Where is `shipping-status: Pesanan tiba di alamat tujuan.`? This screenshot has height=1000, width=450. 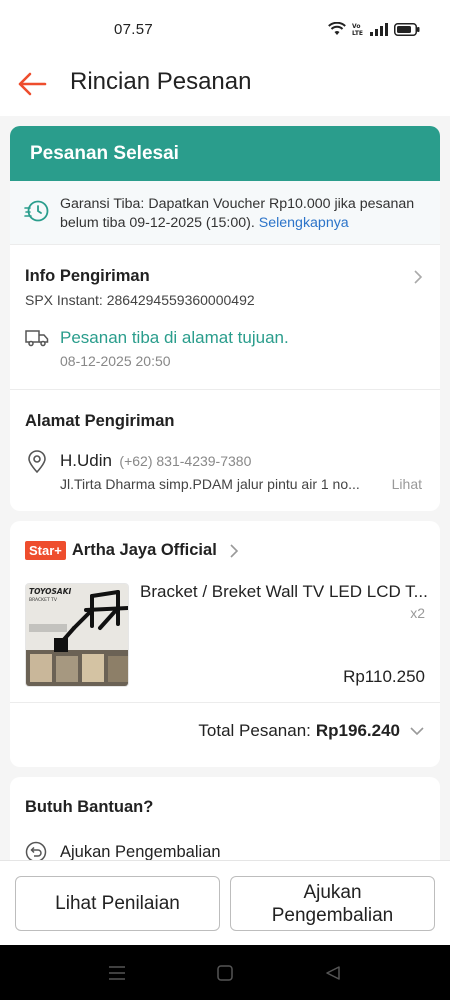
shipping-status: Pesanan tiba di alamat tujuan. is located at coordinates (174, 337).